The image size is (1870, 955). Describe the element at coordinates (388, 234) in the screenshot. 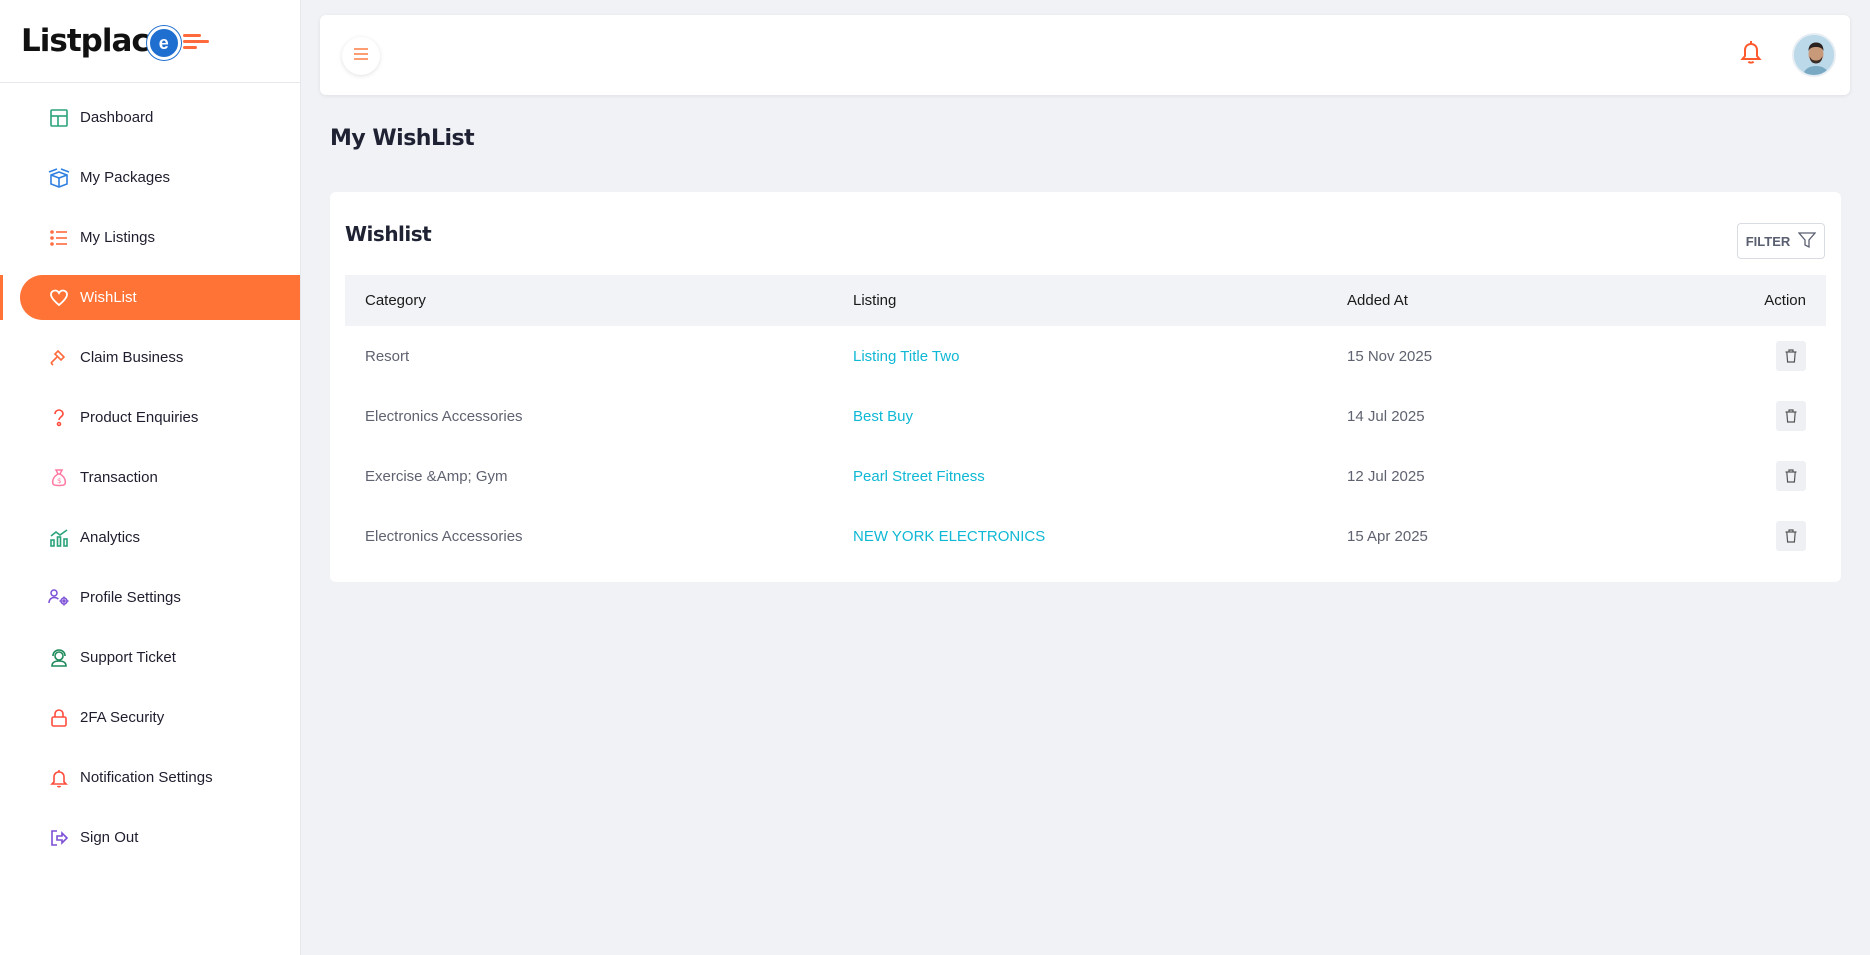

I see `card-title: Wishlist` at that location.